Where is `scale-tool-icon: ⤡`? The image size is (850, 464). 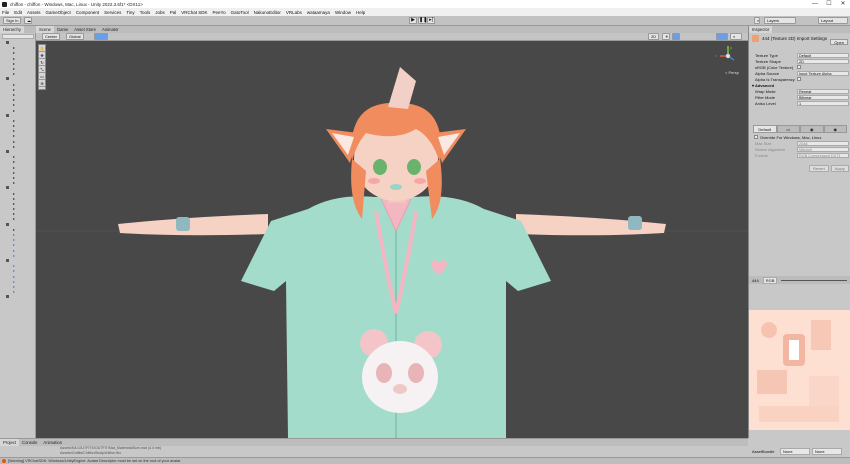 scale-tool-icon: ⤡ is located at coordinates (42, 70).